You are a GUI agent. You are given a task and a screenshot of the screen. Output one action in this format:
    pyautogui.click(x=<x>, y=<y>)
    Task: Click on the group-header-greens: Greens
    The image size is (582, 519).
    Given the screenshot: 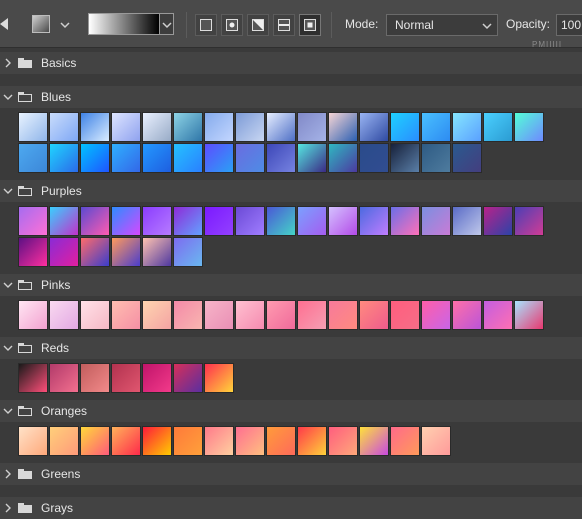 What is the action you would take?
    pyautogui.click(x=291, y=474)
    